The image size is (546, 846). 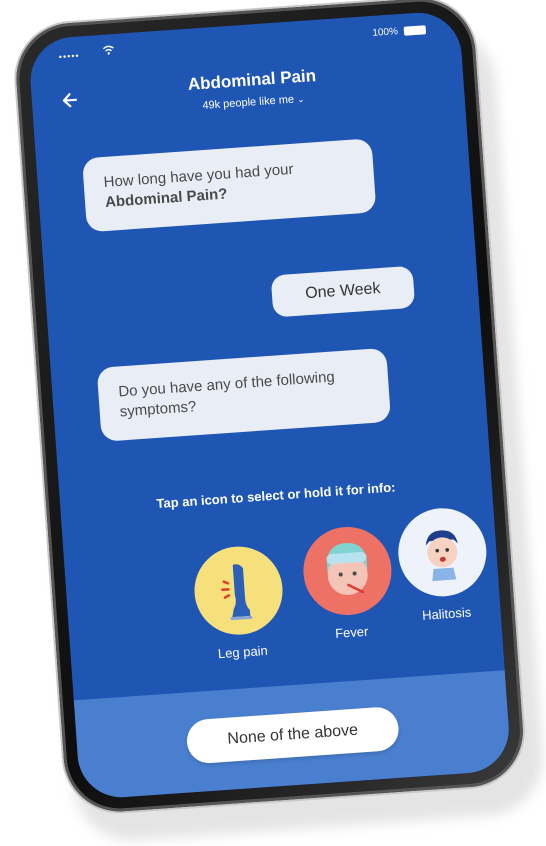 What do you see at coordinates (351, 632) in the screenshot?
I see `symptom-label: Fever` at bounding box center [351, 632].